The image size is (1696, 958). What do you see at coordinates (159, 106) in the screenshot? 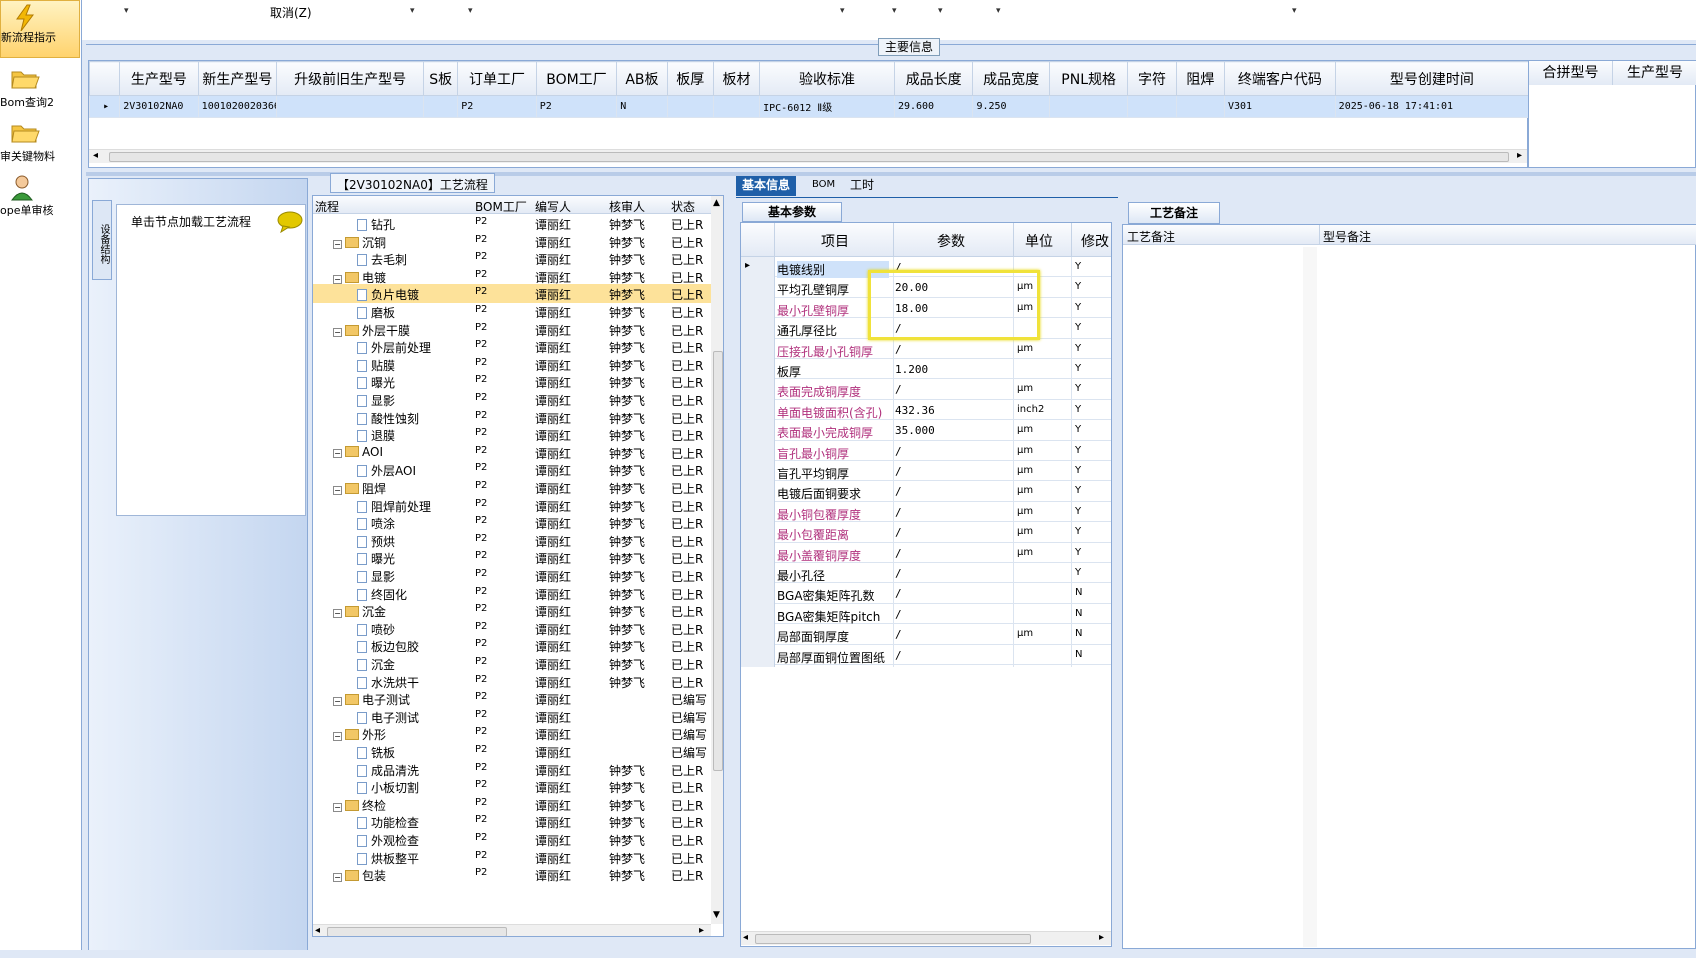
I see `main-cell: 2V30102NA0` at bounding box center [159, 106].